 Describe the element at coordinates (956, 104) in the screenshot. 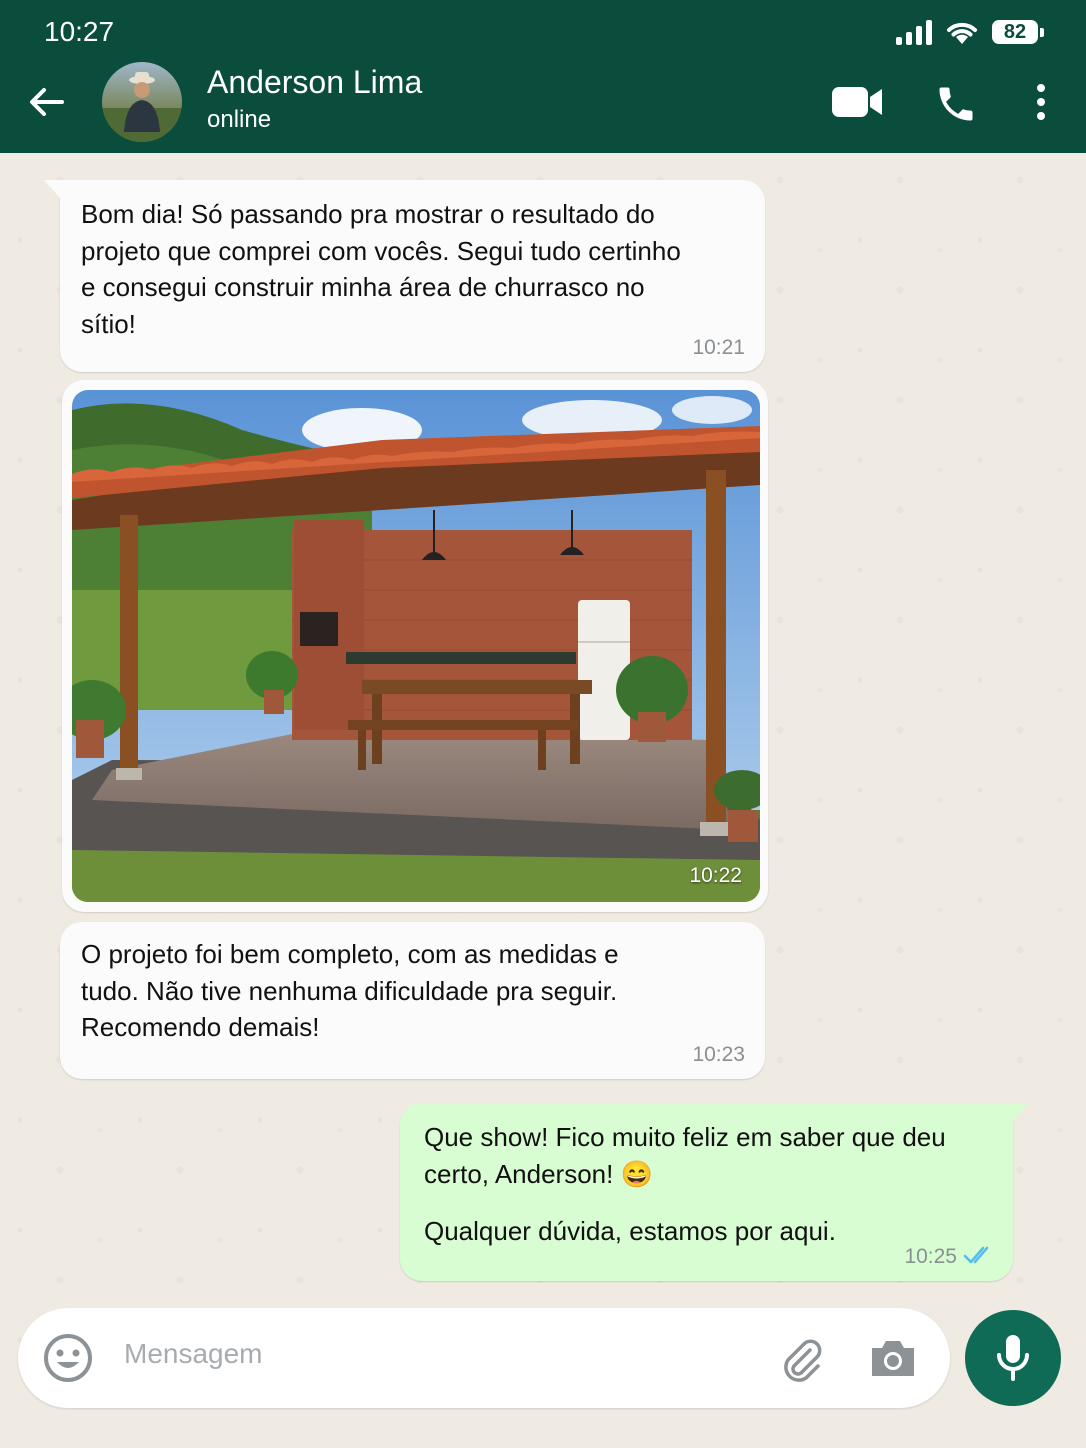

I see `voice-call-icon` at that location.